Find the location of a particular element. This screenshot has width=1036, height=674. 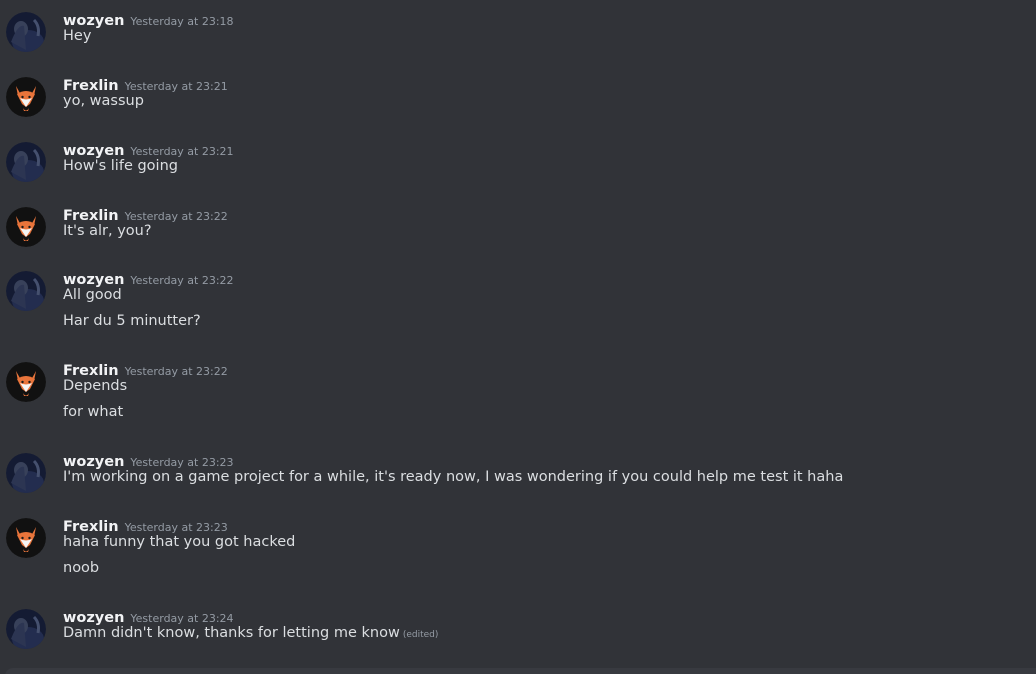

message-text: Depends is located at coordinates (95, 386).